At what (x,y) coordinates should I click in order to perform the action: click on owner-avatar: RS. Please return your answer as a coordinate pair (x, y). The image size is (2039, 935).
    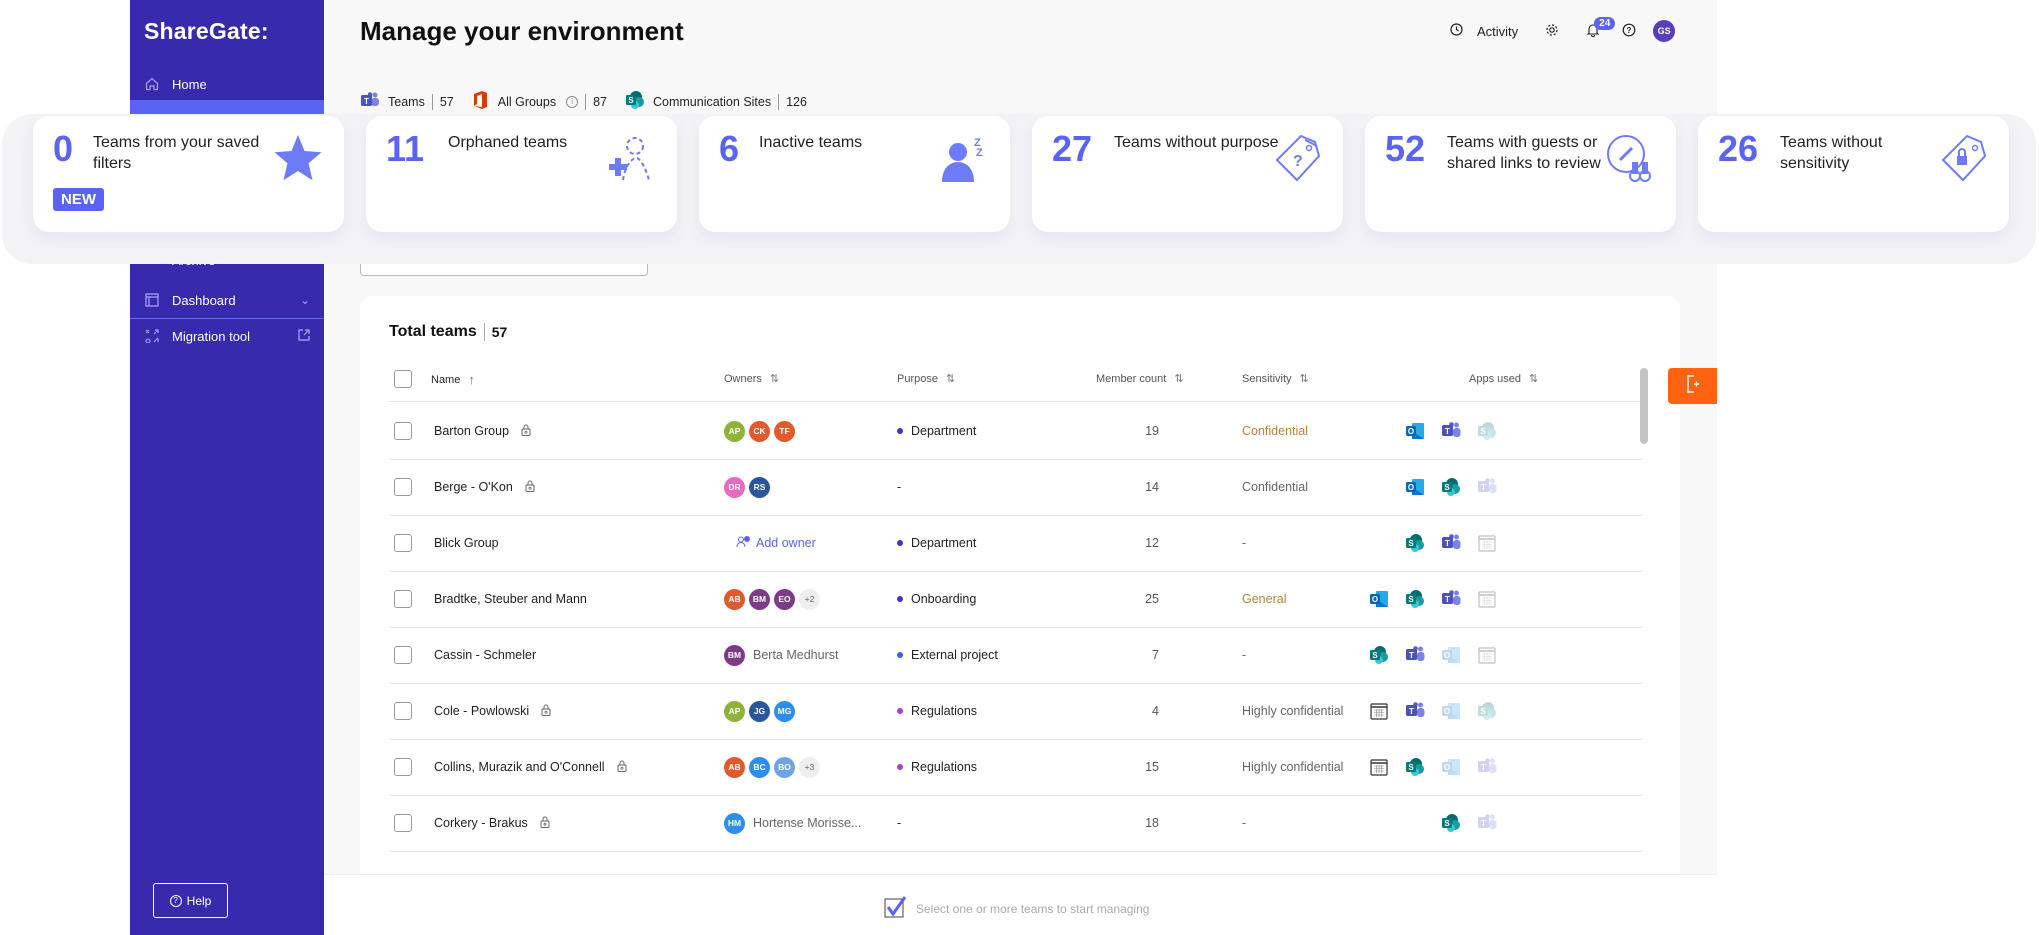
    Looking at the image, I should click on (759, 487).